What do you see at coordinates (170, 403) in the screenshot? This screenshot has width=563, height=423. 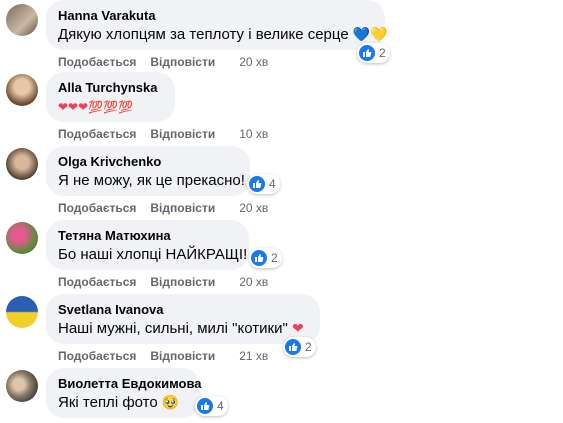 I see `comment-emoji: 🥹` at bounding box center [170, 403].